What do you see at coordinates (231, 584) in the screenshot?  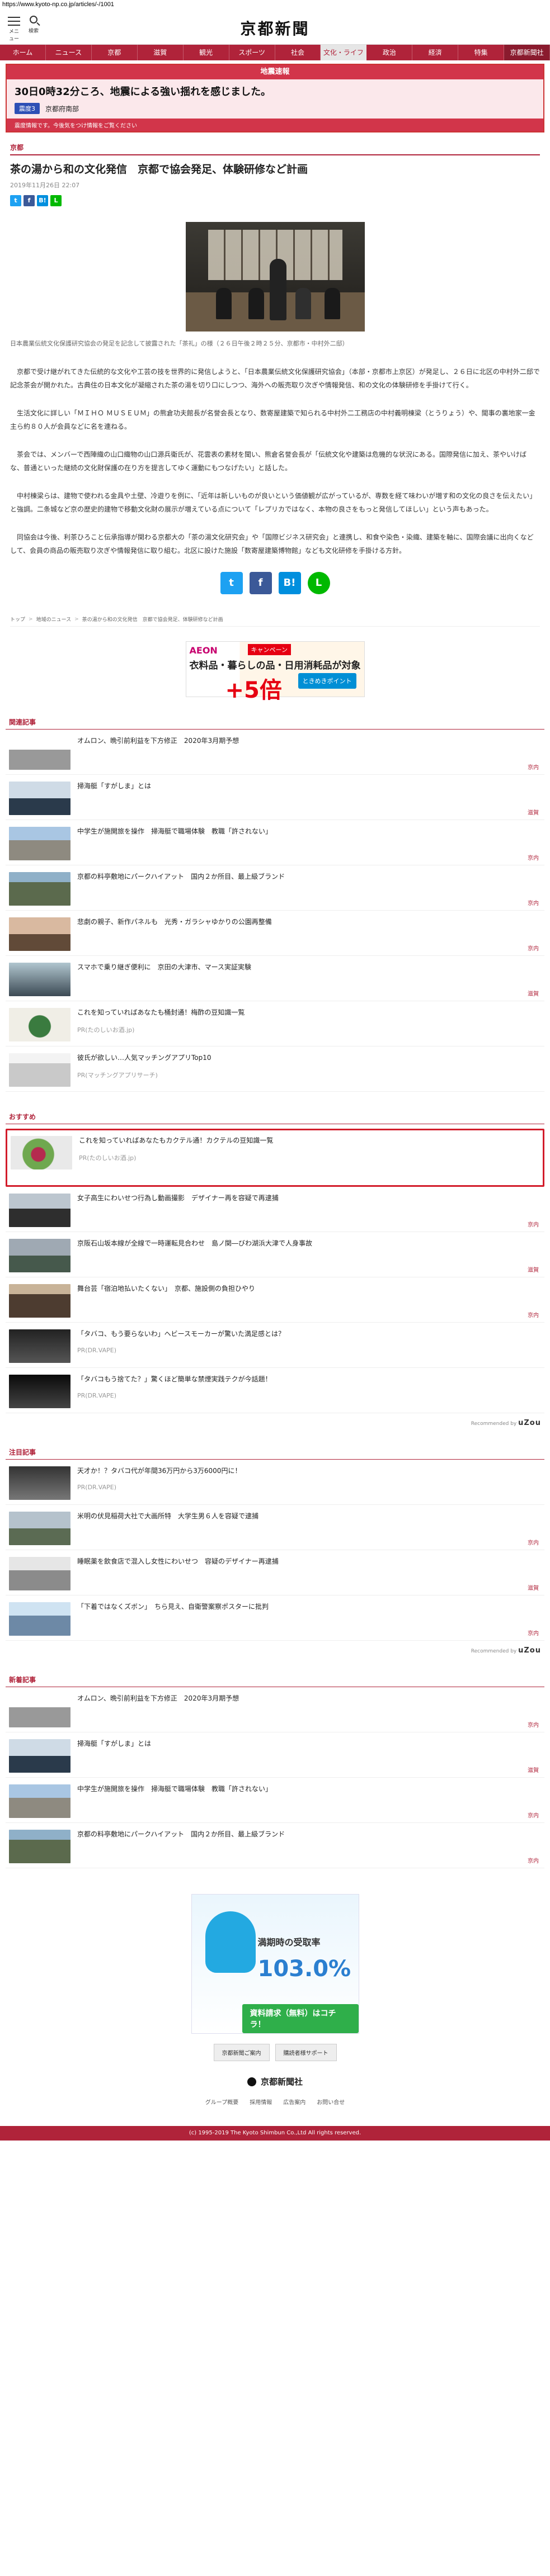 I see `twitter-share-button: t` at bounding box center [231, 584].